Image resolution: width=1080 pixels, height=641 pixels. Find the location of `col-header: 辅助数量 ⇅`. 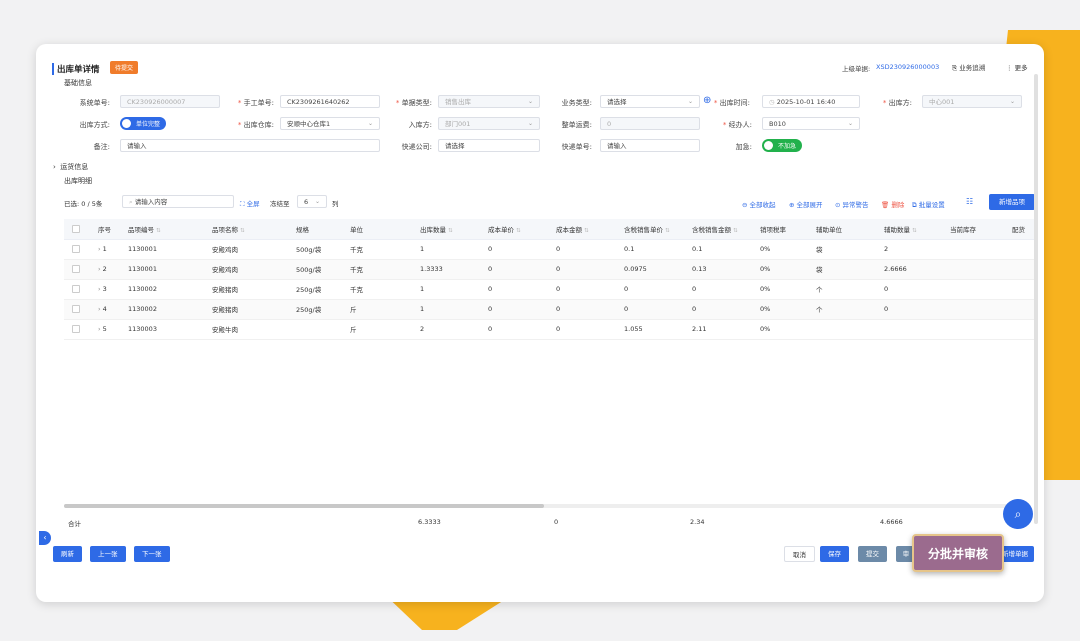

col-header: 辅助数量 ⇅ is located at coordinates (913, 229).